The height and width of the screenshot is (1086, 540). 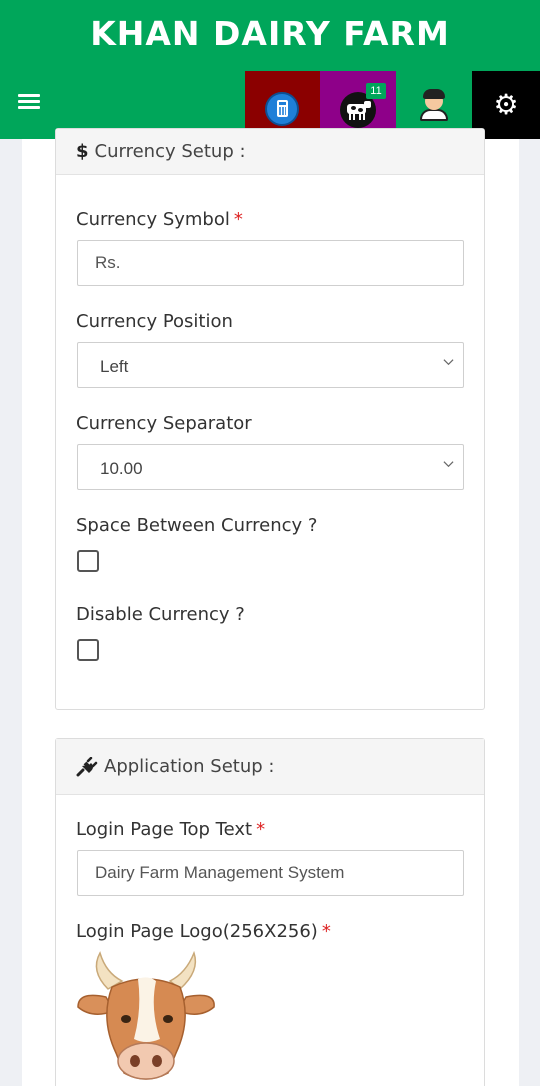 What do you see at coordinates (506, 104) in the screenshot?
I see `gear-icon: ⚙` at bounding box center [506, 104].